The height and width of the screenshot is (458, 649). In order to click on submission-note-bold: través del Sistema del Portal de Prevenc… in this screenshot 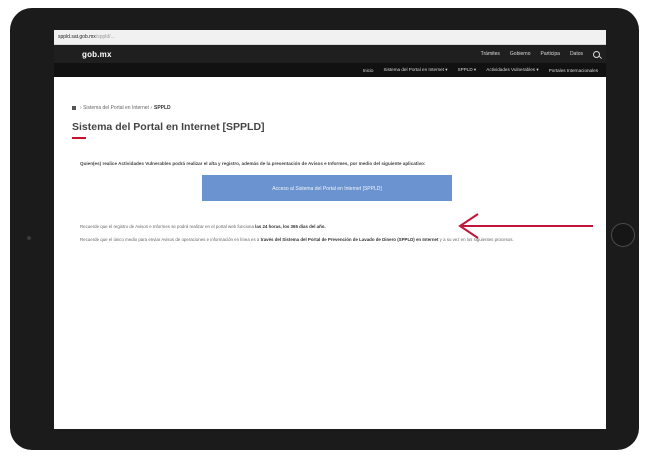, I will do `click(349, 239)`.